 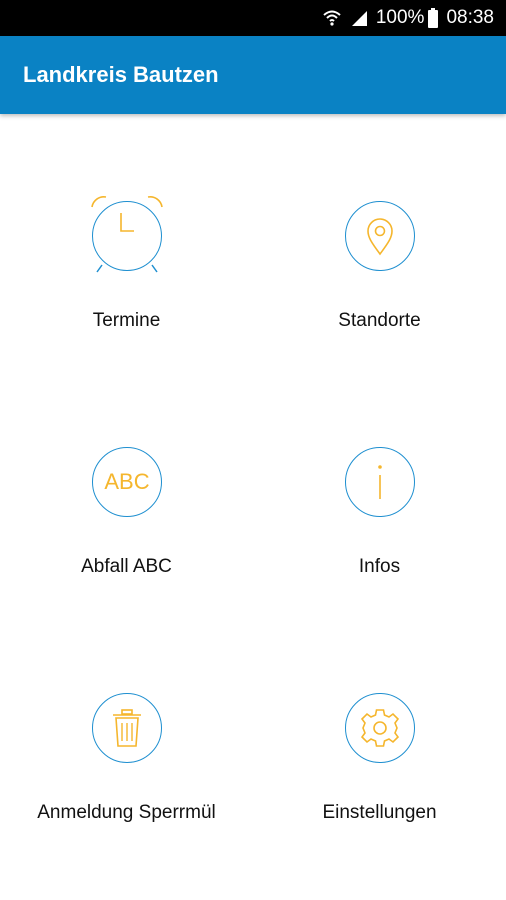 I want to click on menu-label-einstellungen: Einstellungen, so click(x=379, y=812).